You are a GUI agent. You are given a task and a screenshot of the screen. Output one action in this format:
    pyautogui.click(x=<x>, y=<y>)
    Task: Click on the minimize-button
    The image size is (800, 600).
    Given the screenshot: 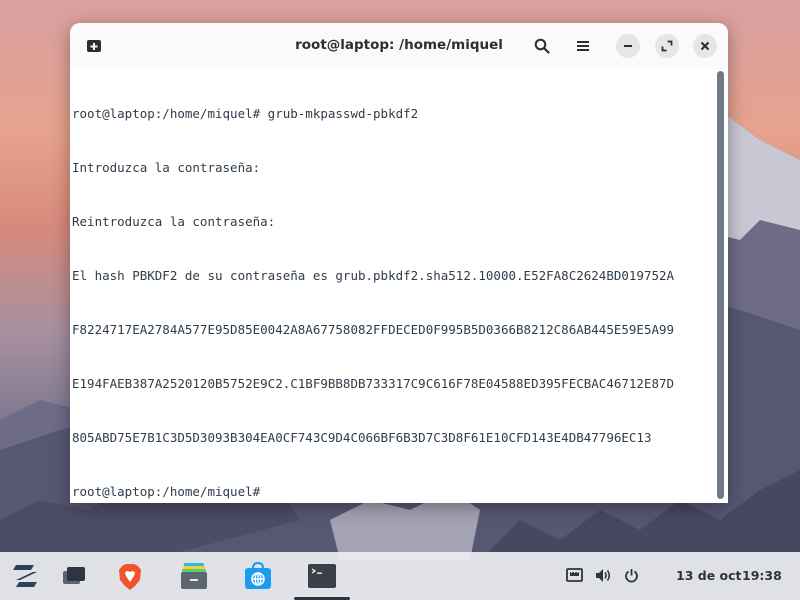 What is the action you would take?
    pyautogui.click(x=628, y=46)
    